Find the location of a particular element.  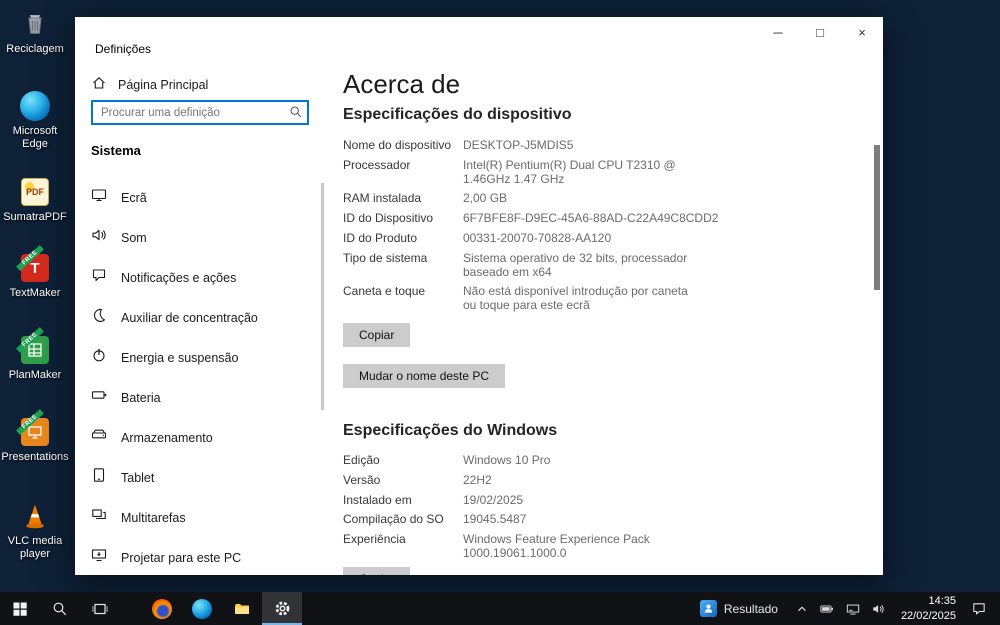

copy-windows-specs-button: Copiar is located at coordinates (377, 570).